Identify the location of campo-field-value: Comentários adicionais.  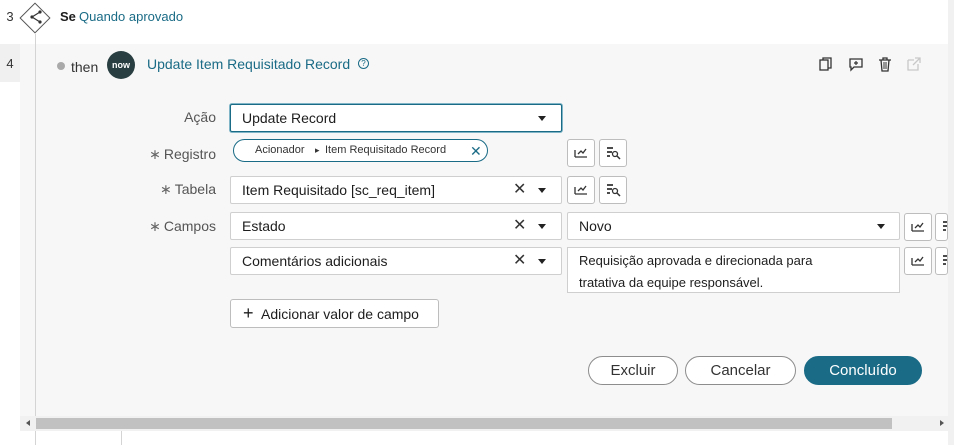
(315, 261).